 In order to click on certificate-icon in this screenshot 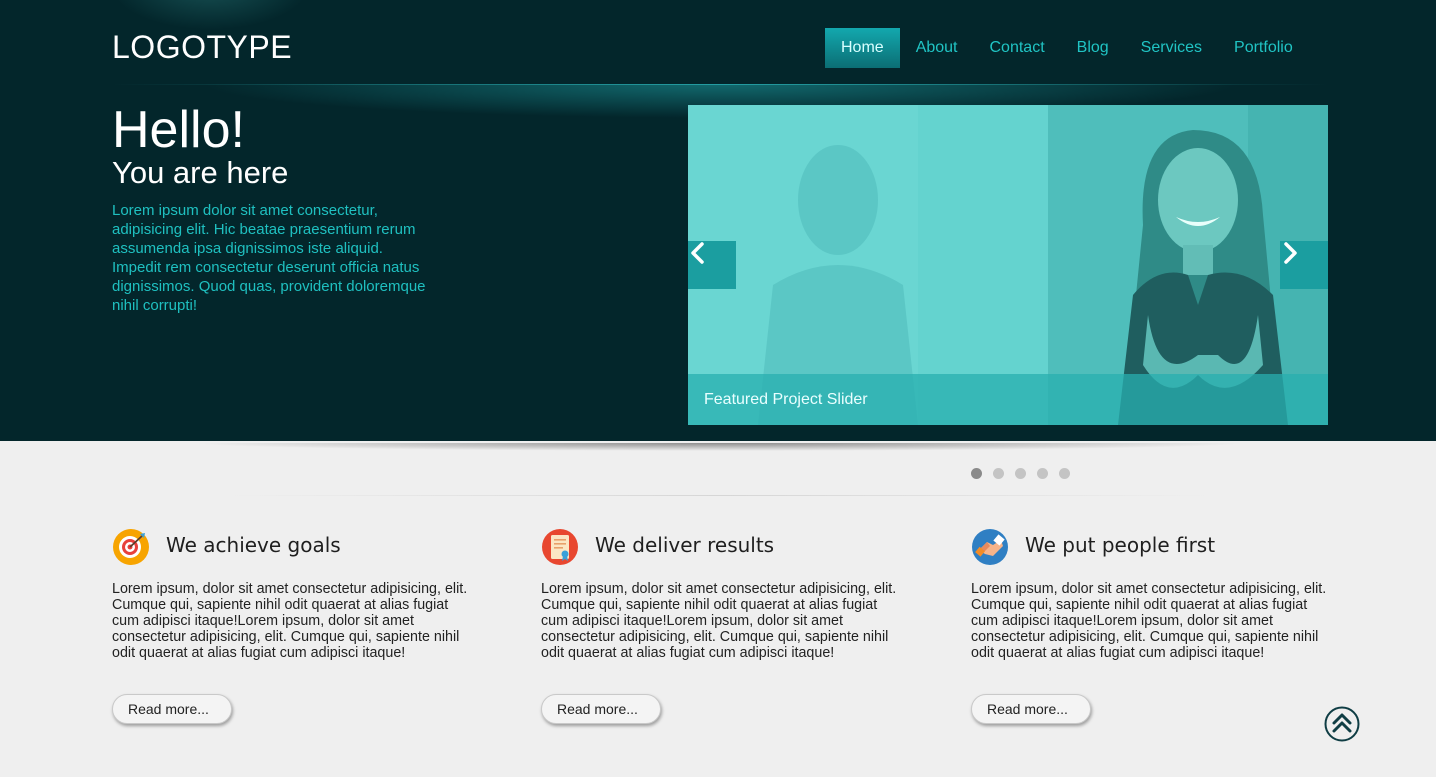, I will do `click(560, 547)`.